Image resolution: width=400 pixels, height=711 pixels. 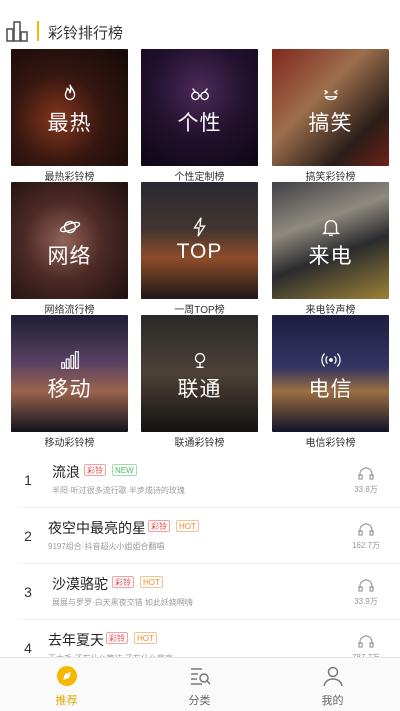 I want to click on tile-caption: 个性定制榜, so click(x=199, y=177).